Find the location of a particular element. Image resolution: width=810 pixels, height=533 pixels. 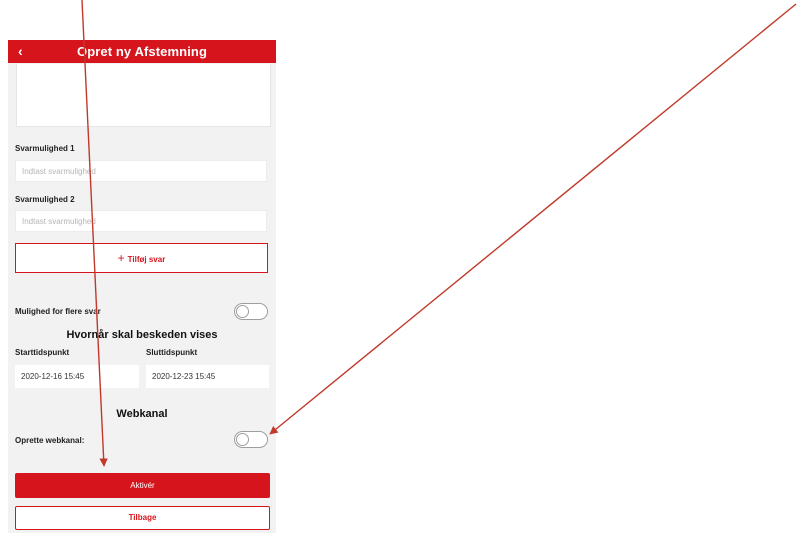

add-answer-button: + Tilføj svar is located at coordinates (141, 258).